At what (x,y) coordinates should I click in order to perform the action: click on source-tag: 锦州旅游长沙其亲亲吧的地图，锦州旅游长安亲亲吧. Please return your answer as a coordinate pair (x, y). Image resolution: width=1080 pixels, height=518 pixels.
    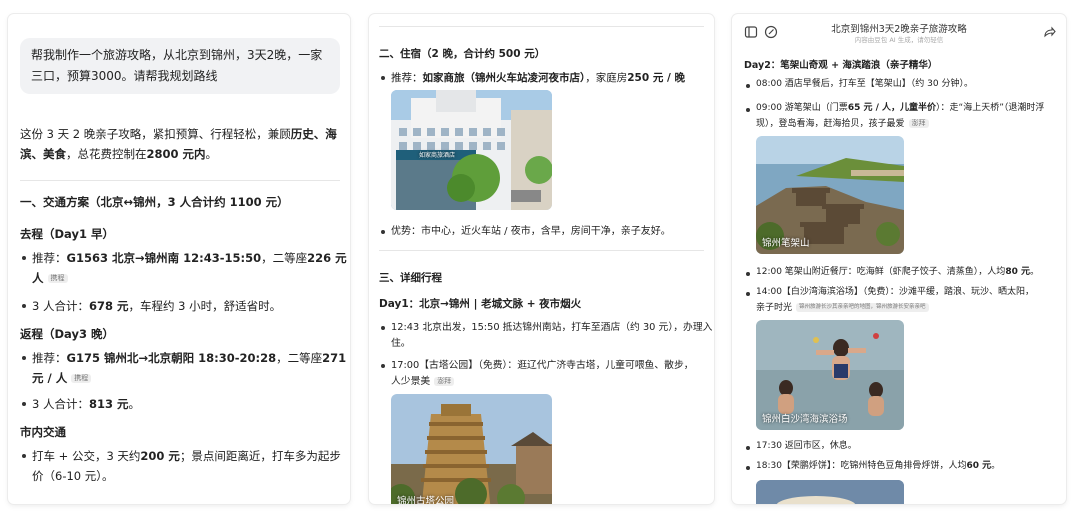
    Looking at the image, I should click on (862, 307).